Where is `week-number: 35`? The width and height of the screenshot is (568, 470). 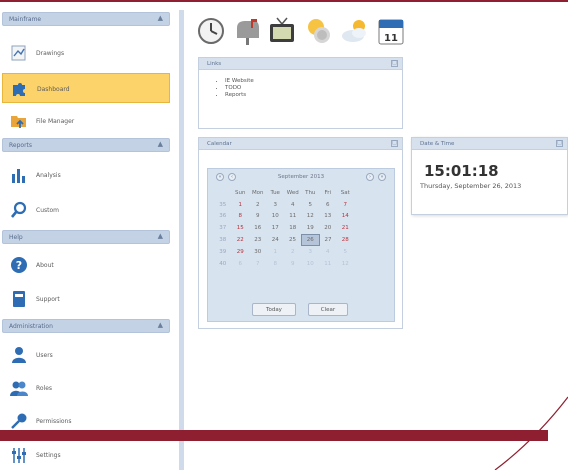
week-number: 35 is located at coordinates (223, 204).